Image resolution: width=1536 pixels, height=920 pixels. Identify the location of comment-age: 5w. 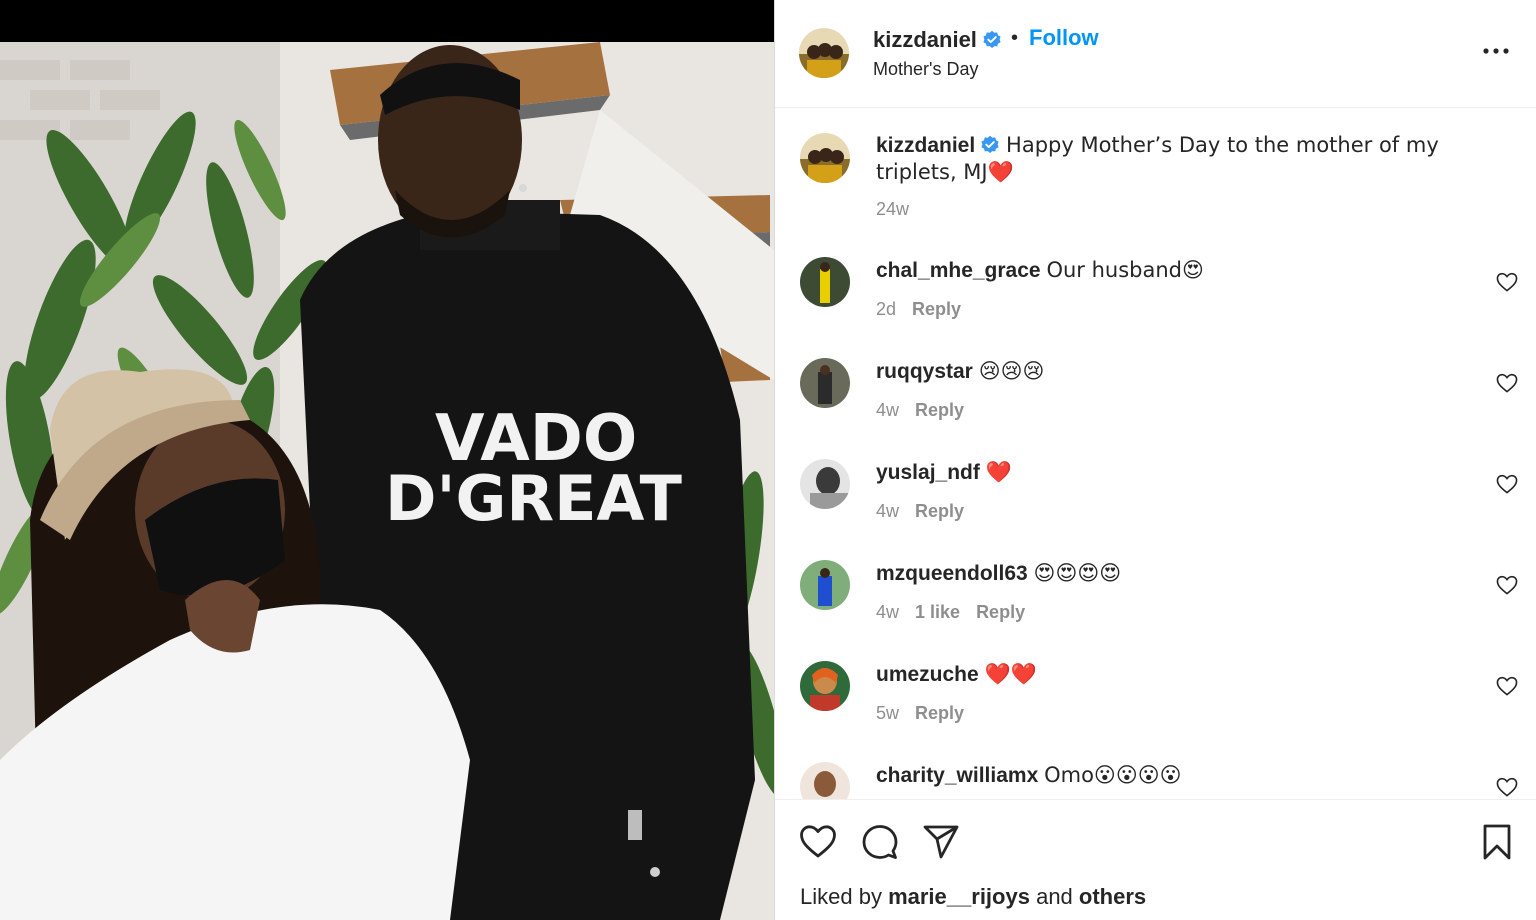
(887, 713).